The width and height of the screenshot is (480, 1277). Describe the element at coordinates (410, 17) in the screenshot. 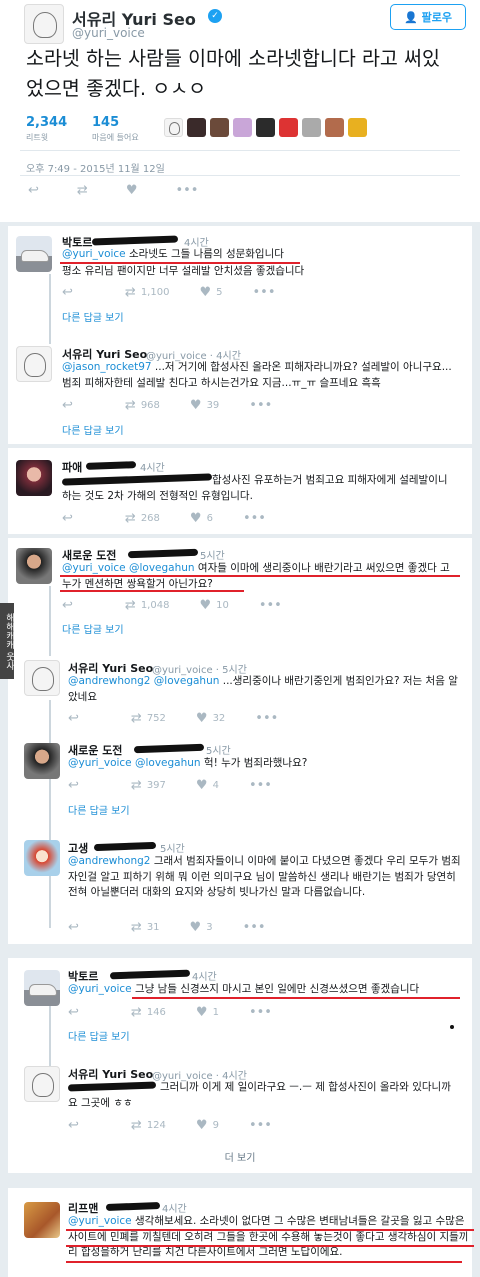

I see `add-user-icon: 👤` at that location.